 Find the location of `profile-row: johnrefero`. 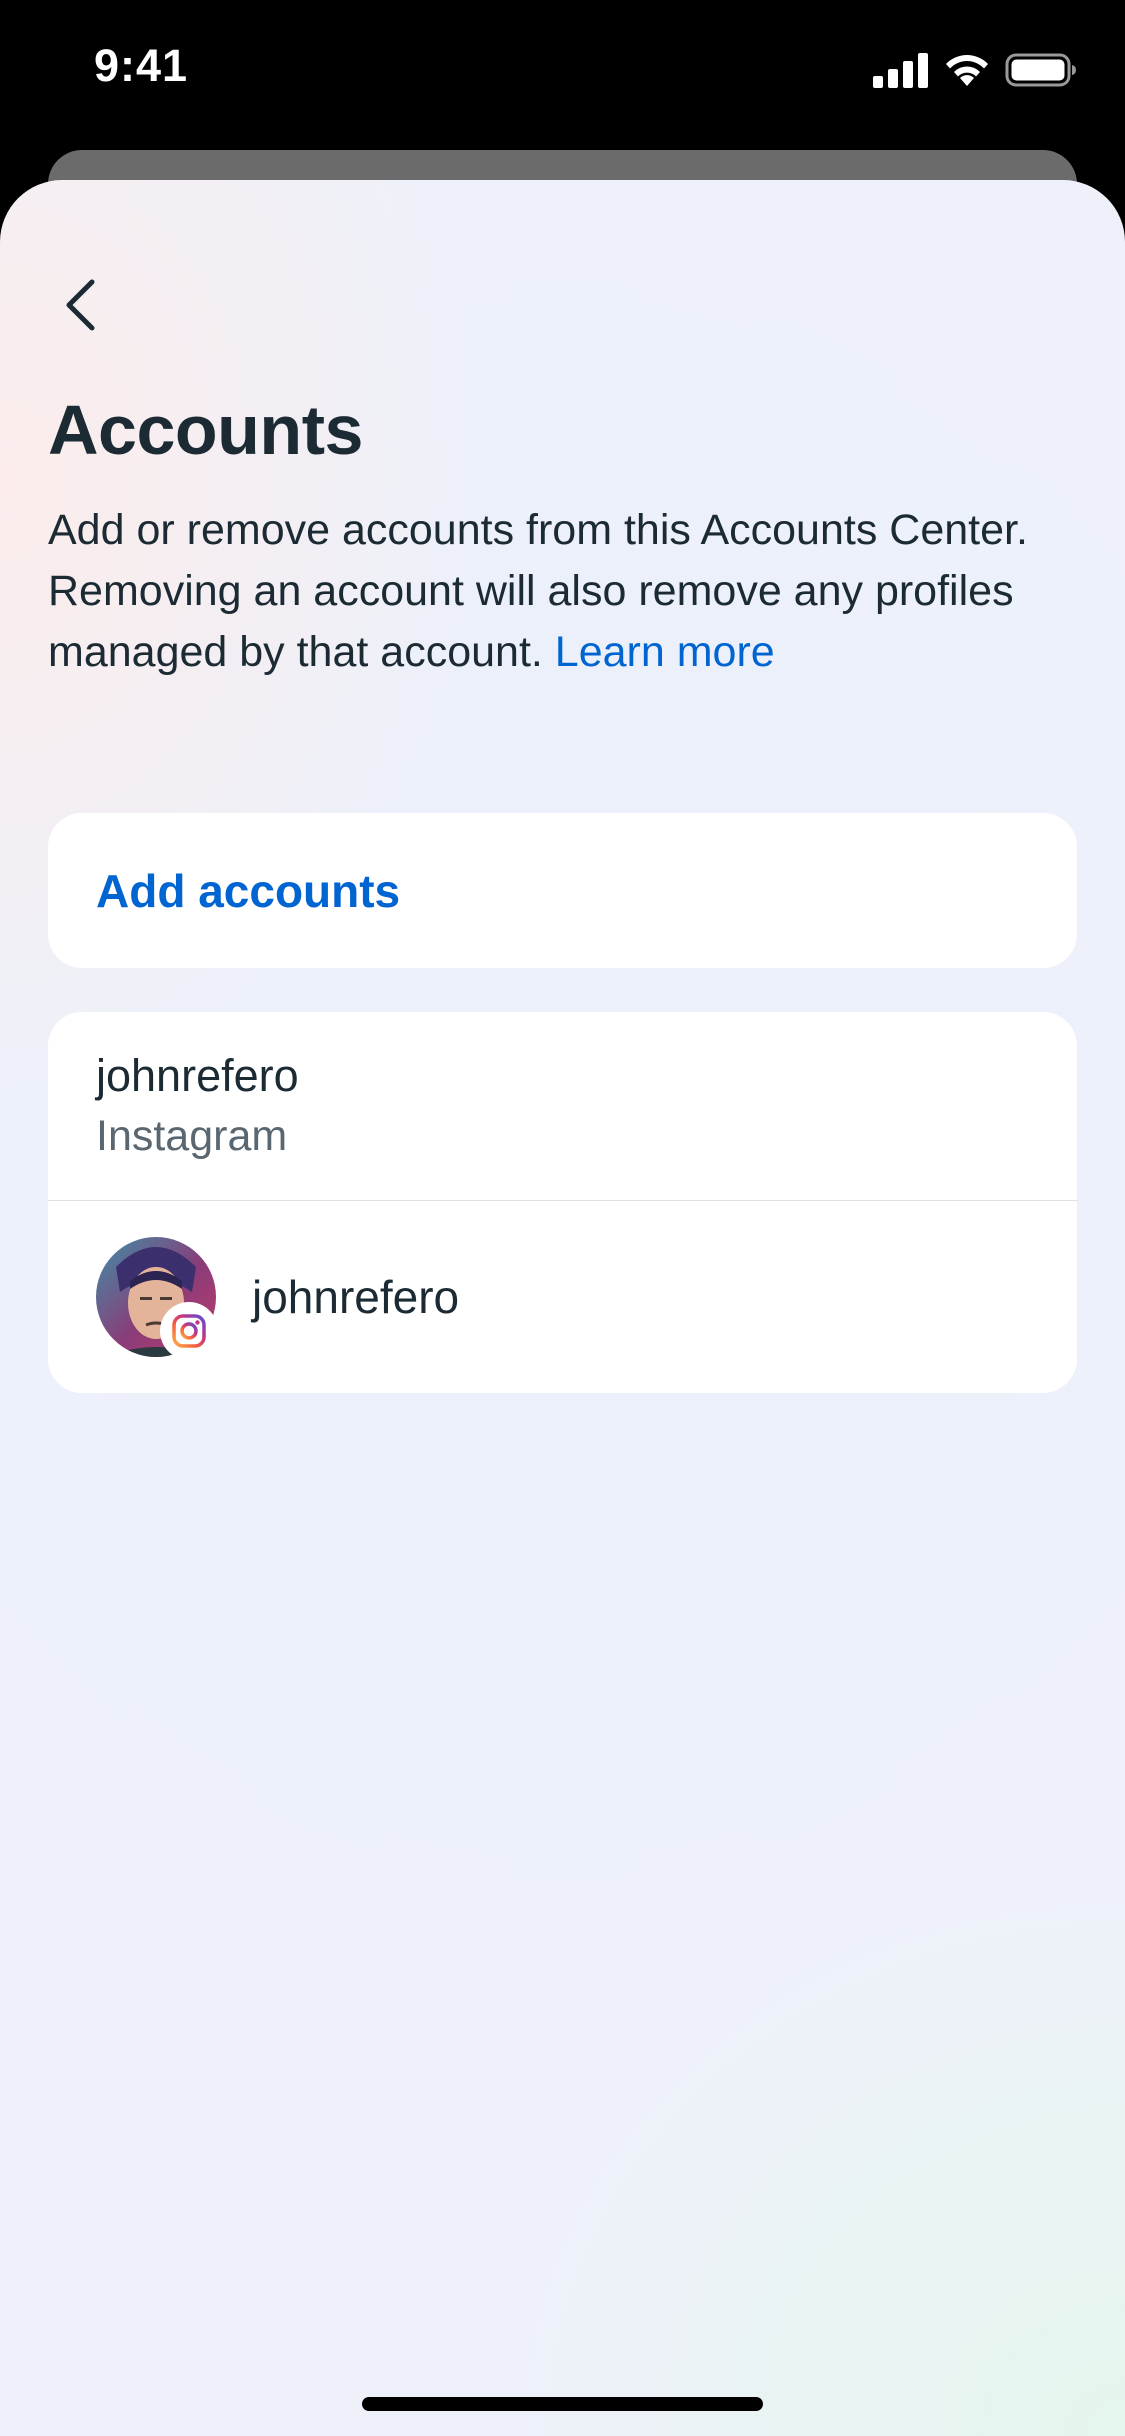

profile-row: johnrefero is located at coordinates (562, 1297).